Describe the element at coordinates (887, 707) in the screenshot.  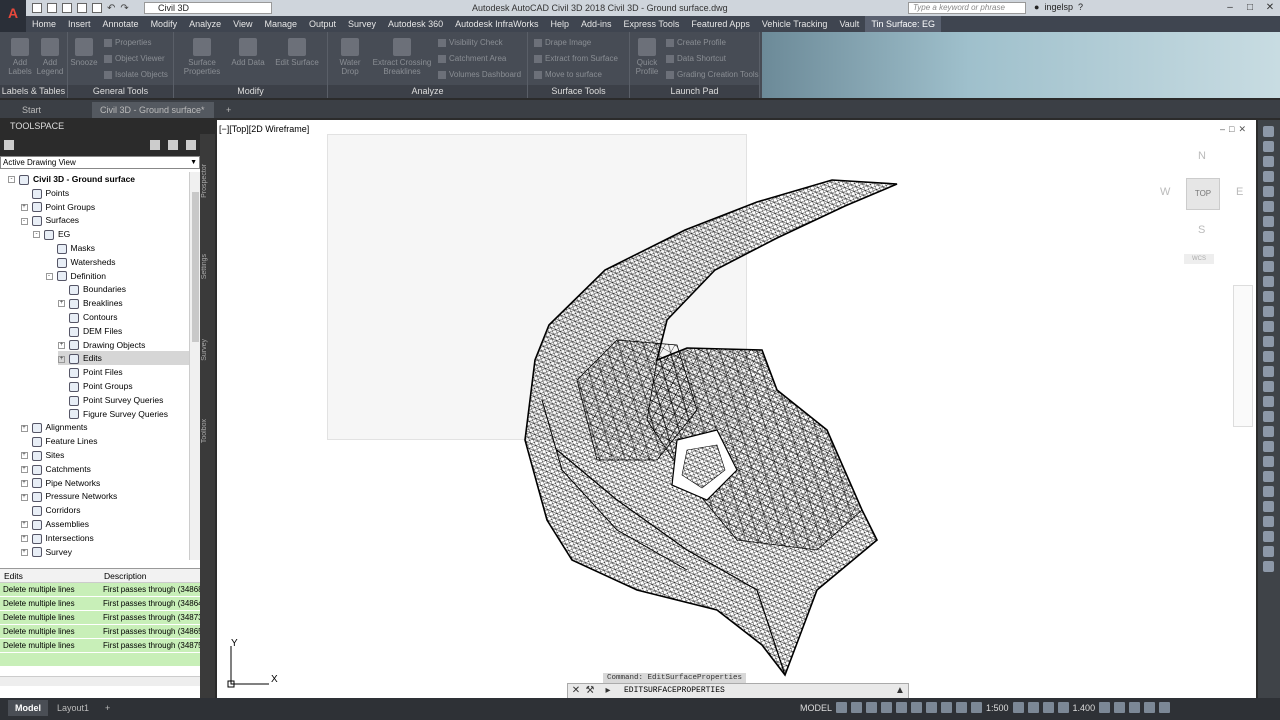
I see `polar-icon` at that location.